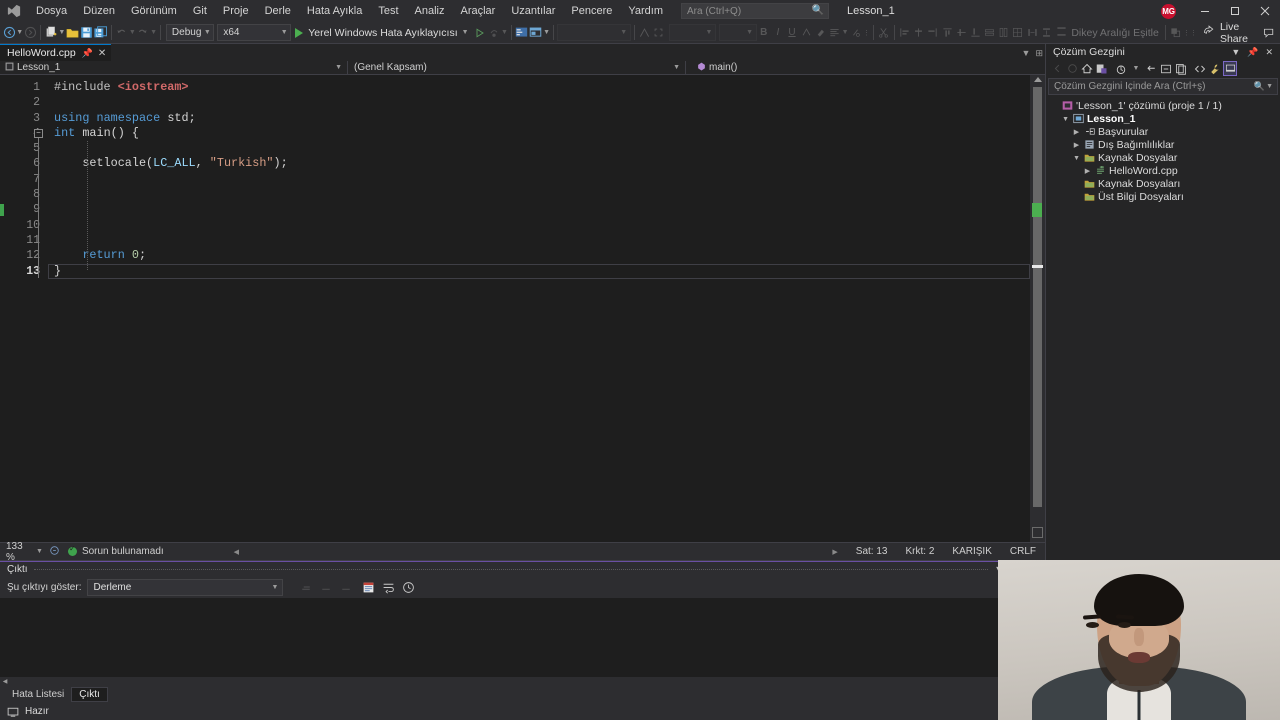 The height and width of the screenshot is (720, 1280). What do you see at coordinates (737, 32) in the screenshot?
I see `font-size-combo: ▼` at bounding box center [737, 32].